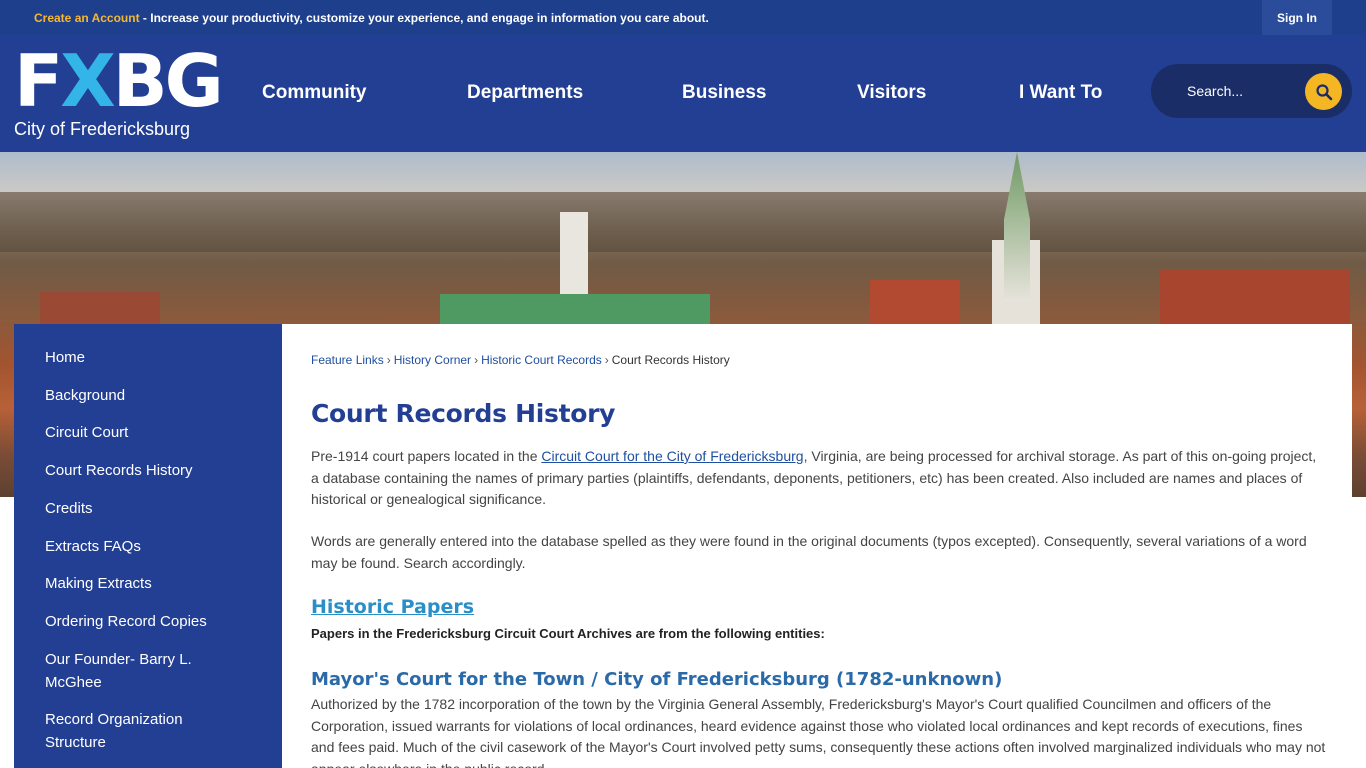 The height and width of the screenshot is (768, 1366). I want to click on search-box, so click(1251, 91).